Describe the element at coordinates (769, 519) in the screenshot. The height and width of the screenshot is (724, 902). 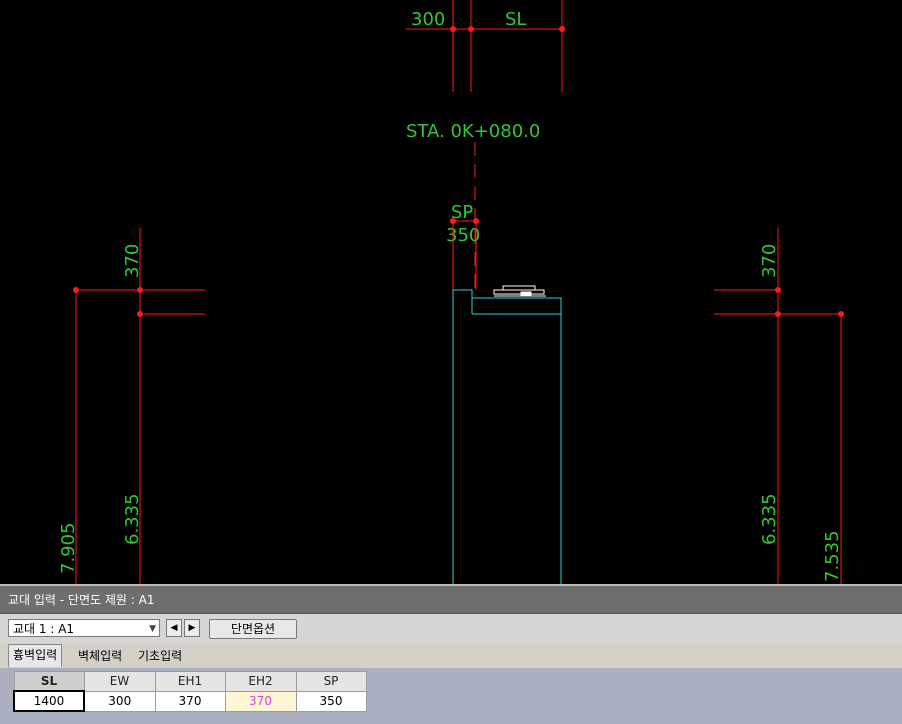
I see `right-mid-dim: 6.335` at that location.